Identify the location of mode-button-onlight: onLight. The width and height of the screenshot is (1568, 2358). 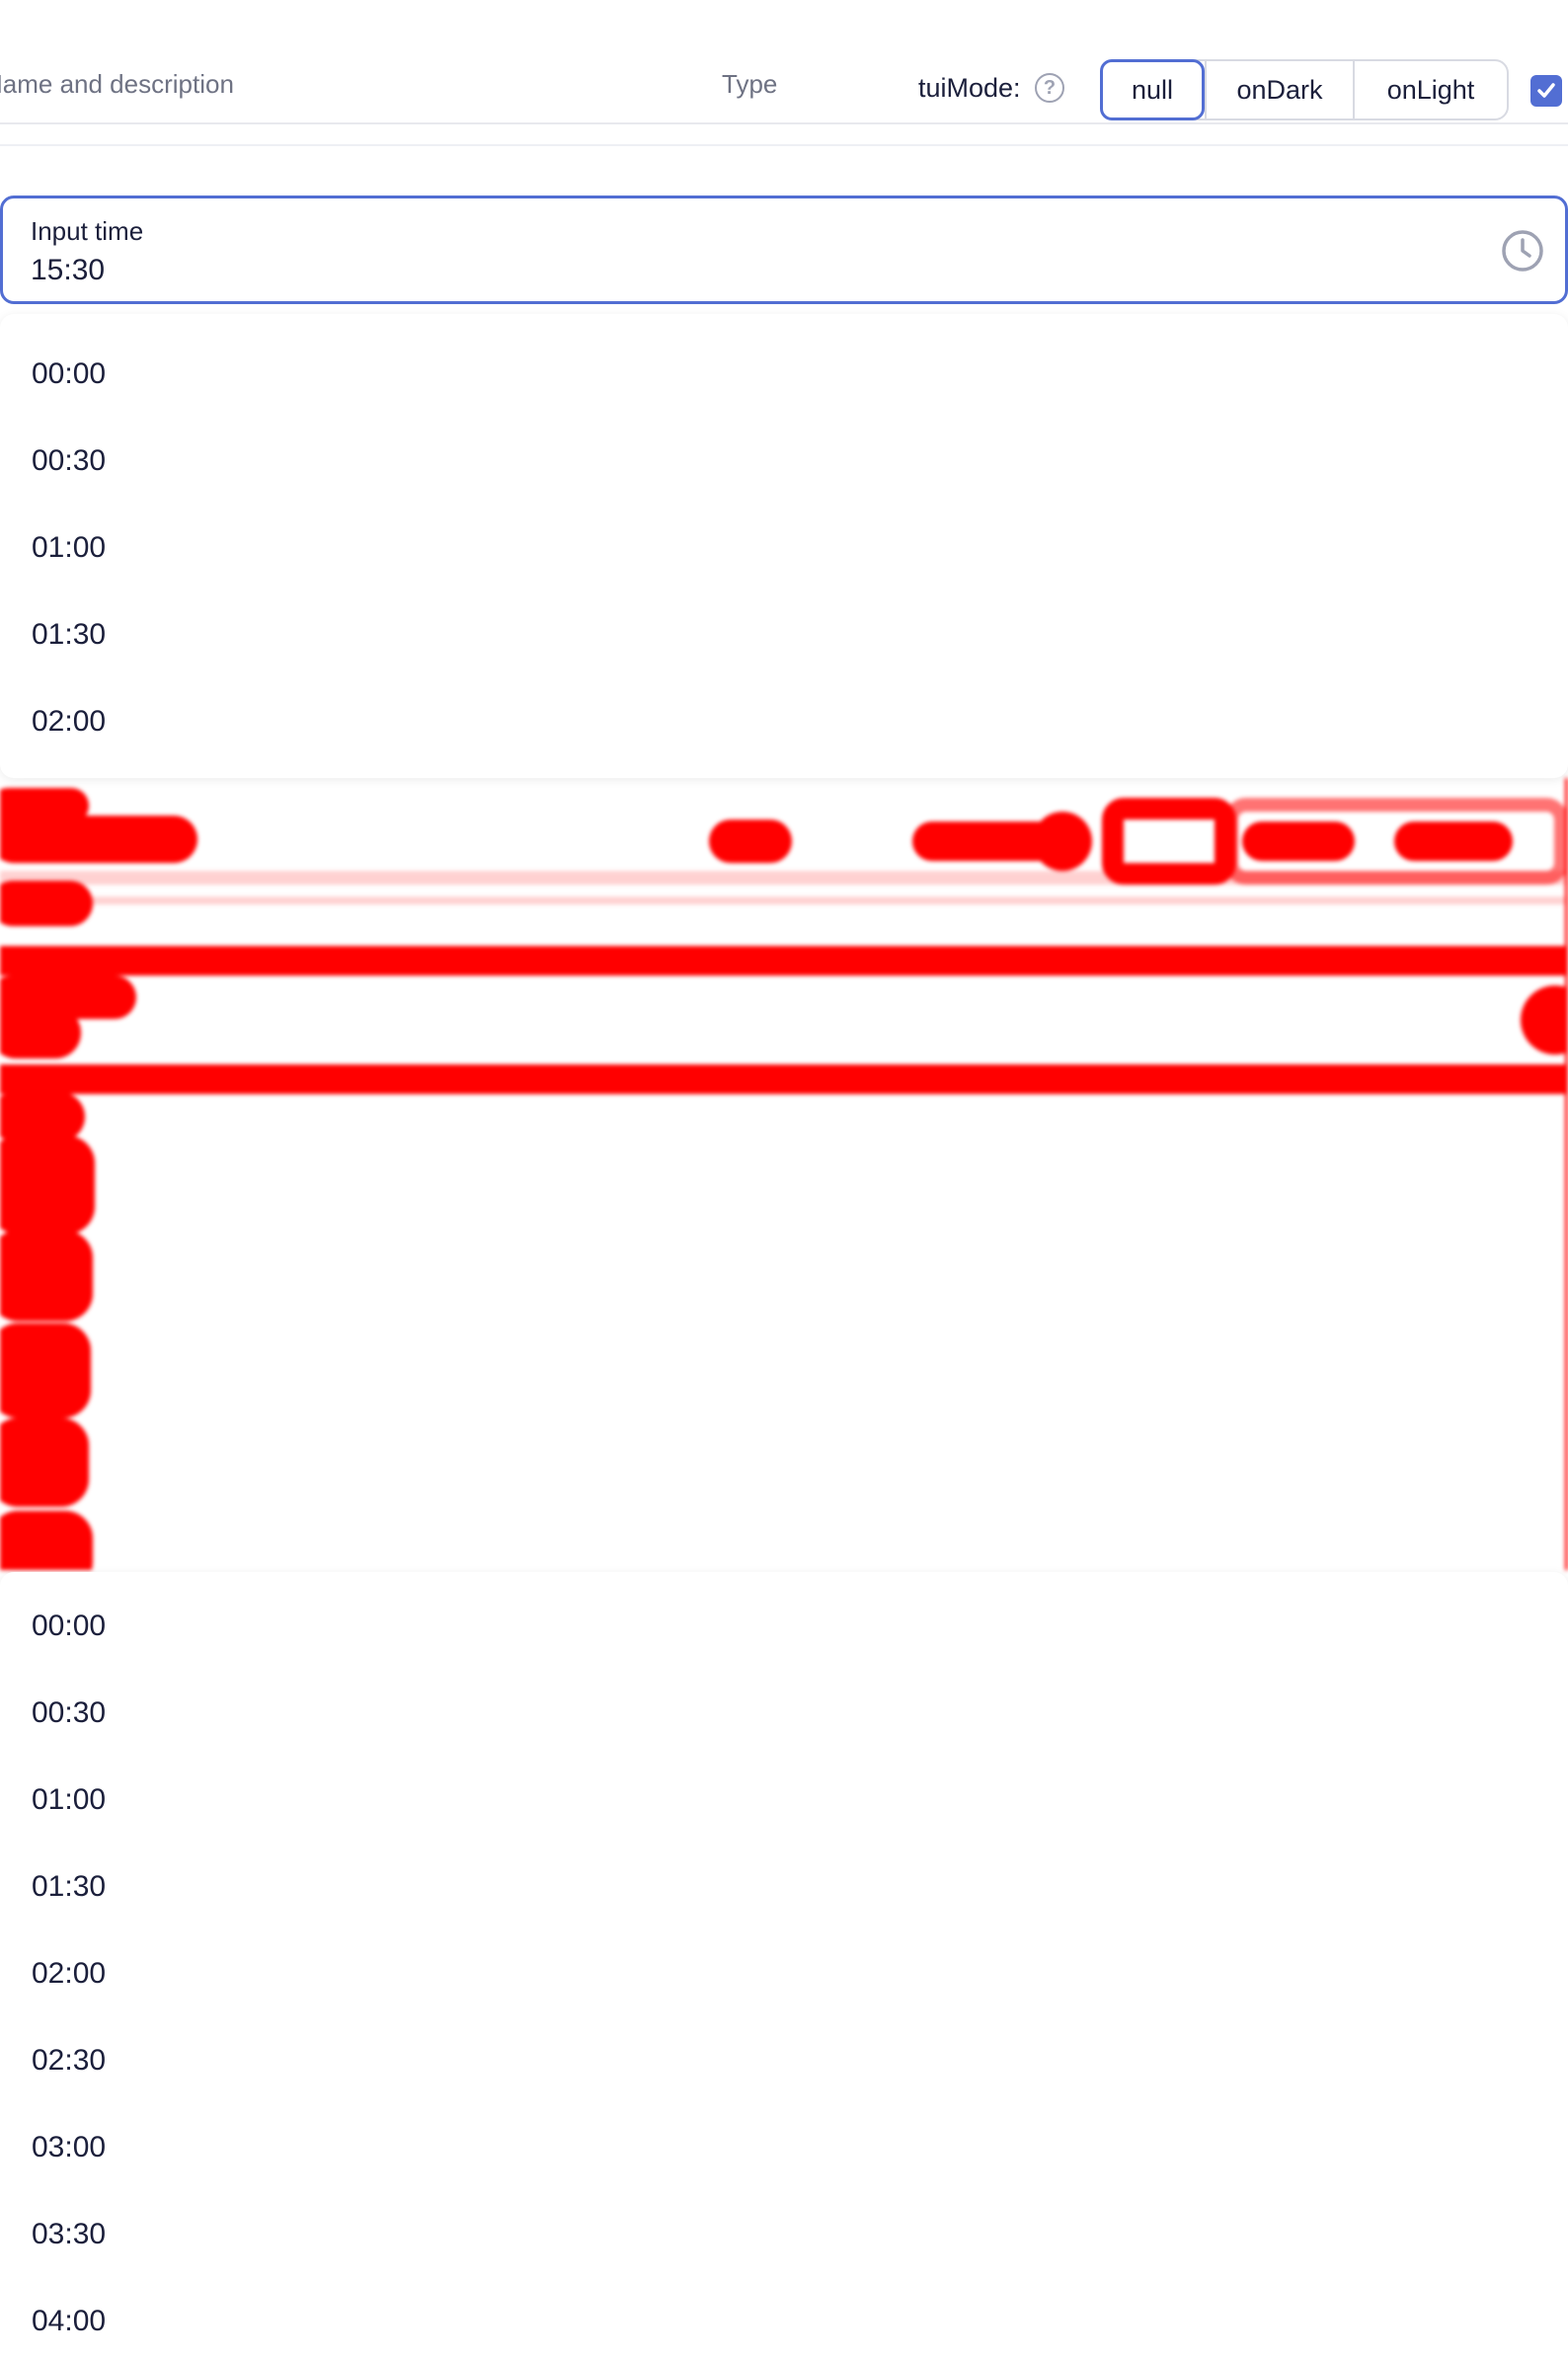
(1430, 89).